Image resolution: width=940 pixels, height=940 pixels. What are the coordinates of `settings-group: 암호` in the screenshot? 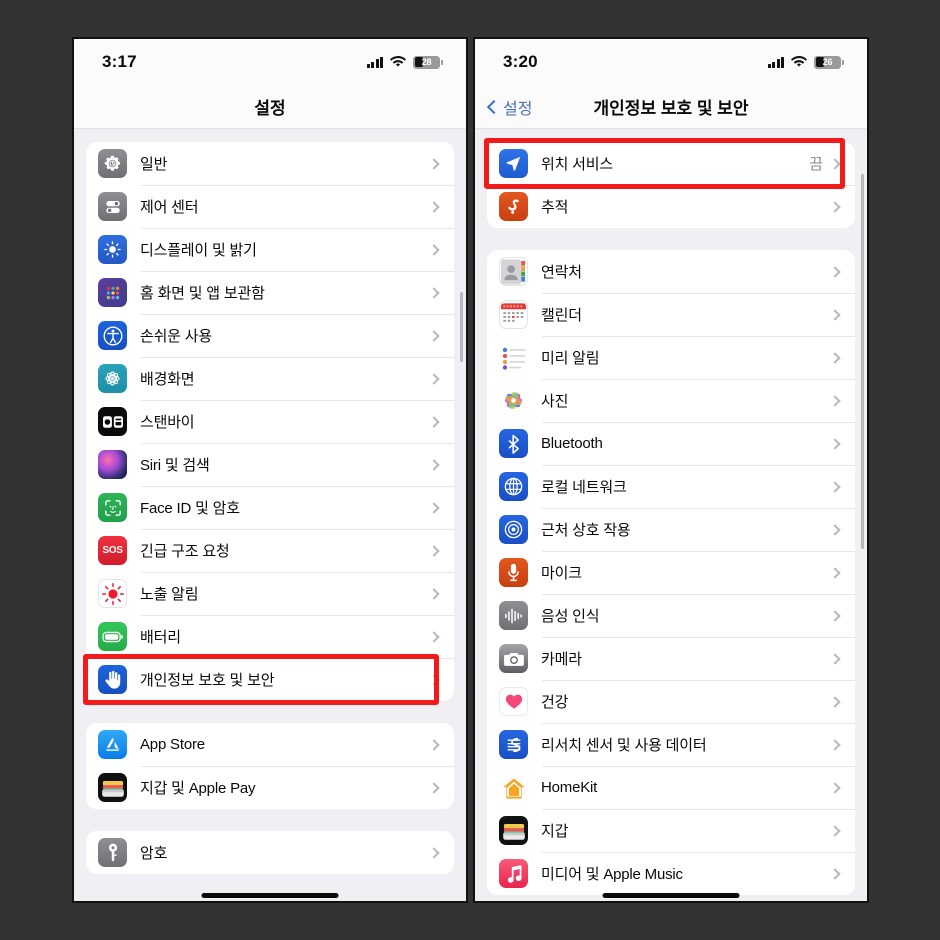 It's located at (270, 852).